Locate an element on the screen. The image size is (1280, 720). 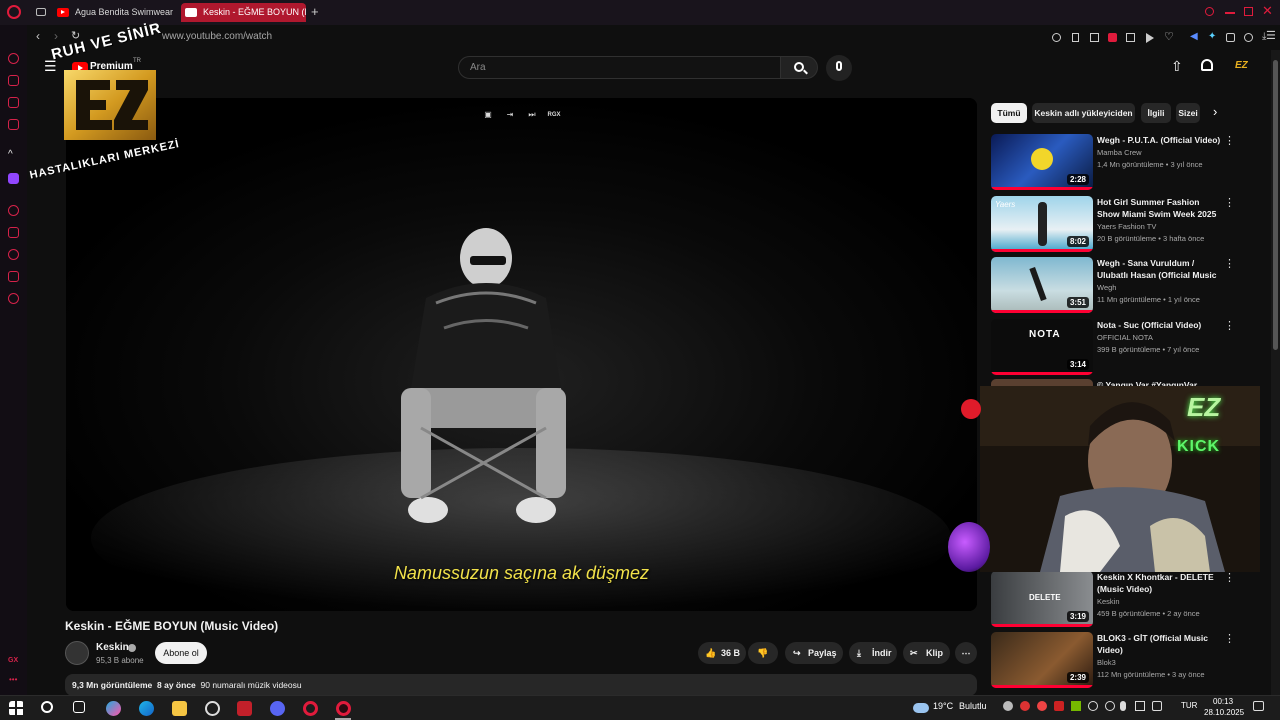
more-actions-button: ⋯ is located at coordinates (966, 653).